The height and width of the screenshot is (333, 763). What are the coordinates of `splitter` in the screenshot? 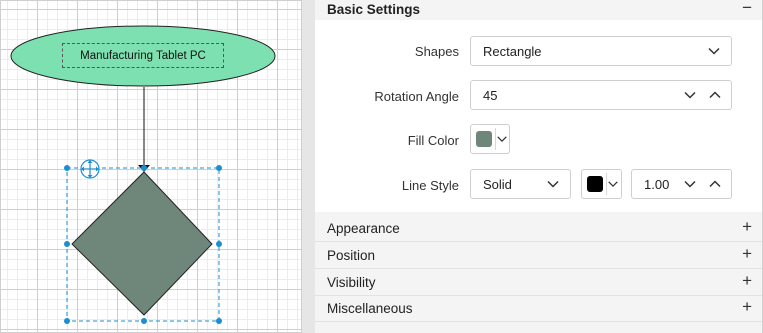 It's located at (308, 166).